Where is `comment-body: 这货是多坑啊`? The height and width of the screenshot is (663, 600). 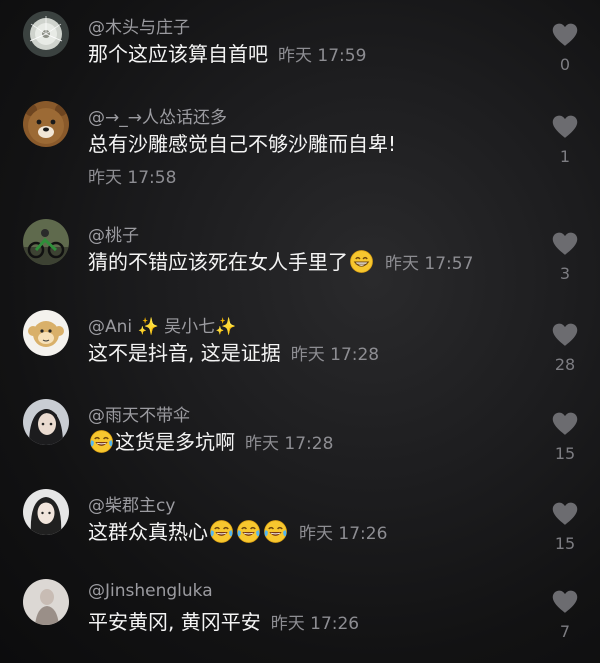
comment-body: 这货是多坑啊 is located at coordinates (175, 442).